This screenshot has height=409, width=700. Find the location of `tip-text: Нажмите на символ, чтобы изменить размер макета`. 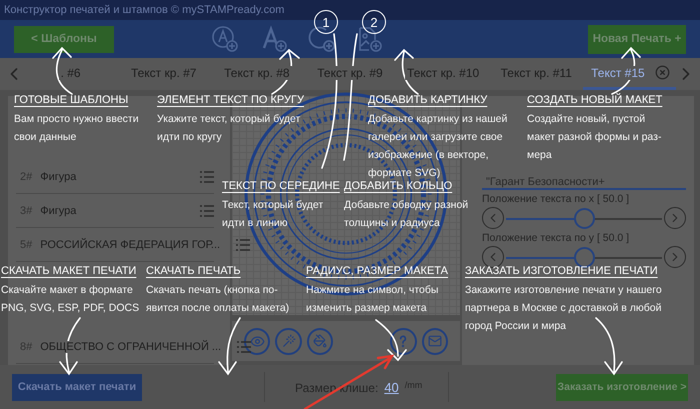

tip-text: Нажмите на символ, чтобы изменить размер макета is located at coordinates (373, 299).